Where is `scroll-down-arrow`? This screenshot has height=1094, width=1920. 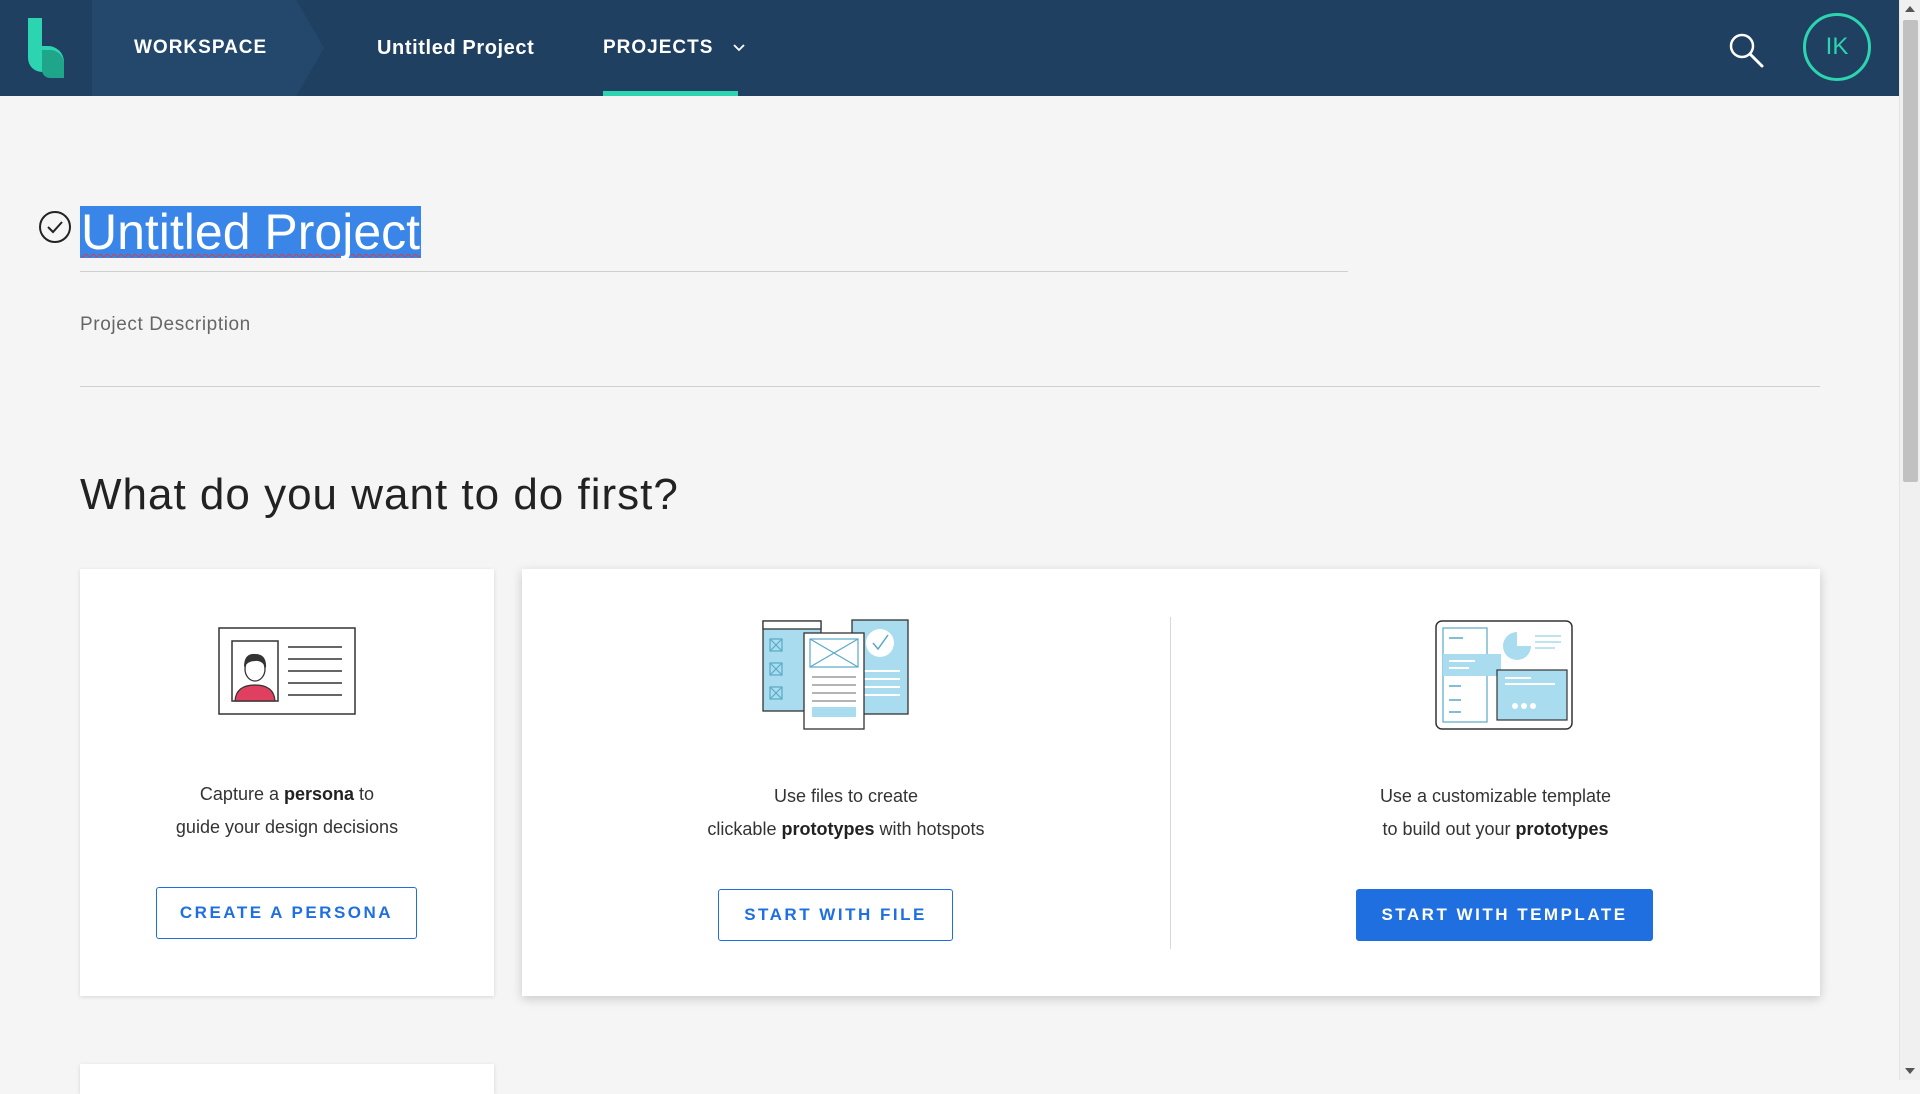 scroll-down-arrow is located at coordinates (1910, 1071).